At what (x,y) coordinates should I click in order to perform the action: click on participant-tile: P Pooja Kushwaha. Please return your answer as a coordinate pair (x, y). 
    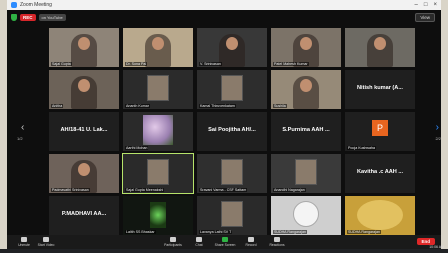
    Looking at the image, I should click on (380, 131).